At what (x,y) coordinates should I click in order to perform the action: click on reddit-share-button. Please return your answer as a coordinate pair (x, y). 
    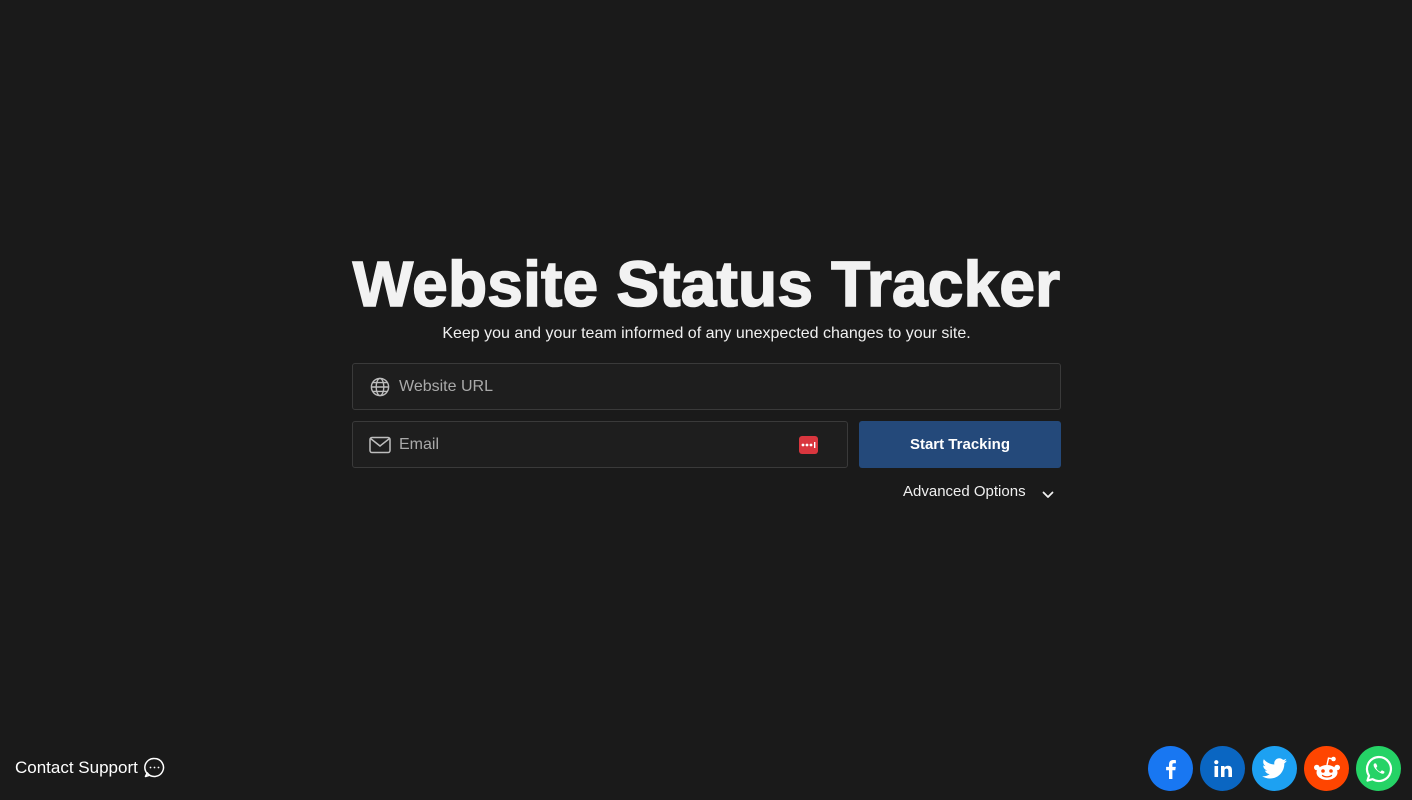
    Looking at the image, I should click on (1326, 768).